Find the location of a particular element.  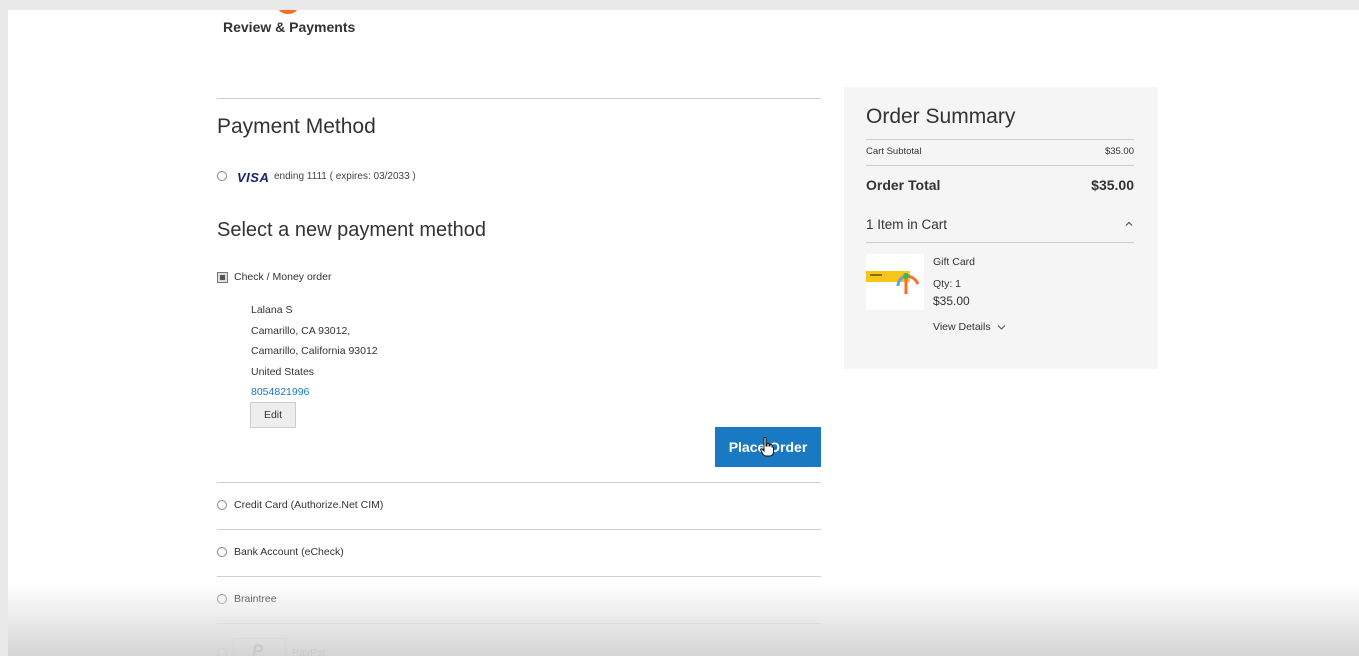

check-money-order-label: Check / Money order is located at coordinates (282, 277).